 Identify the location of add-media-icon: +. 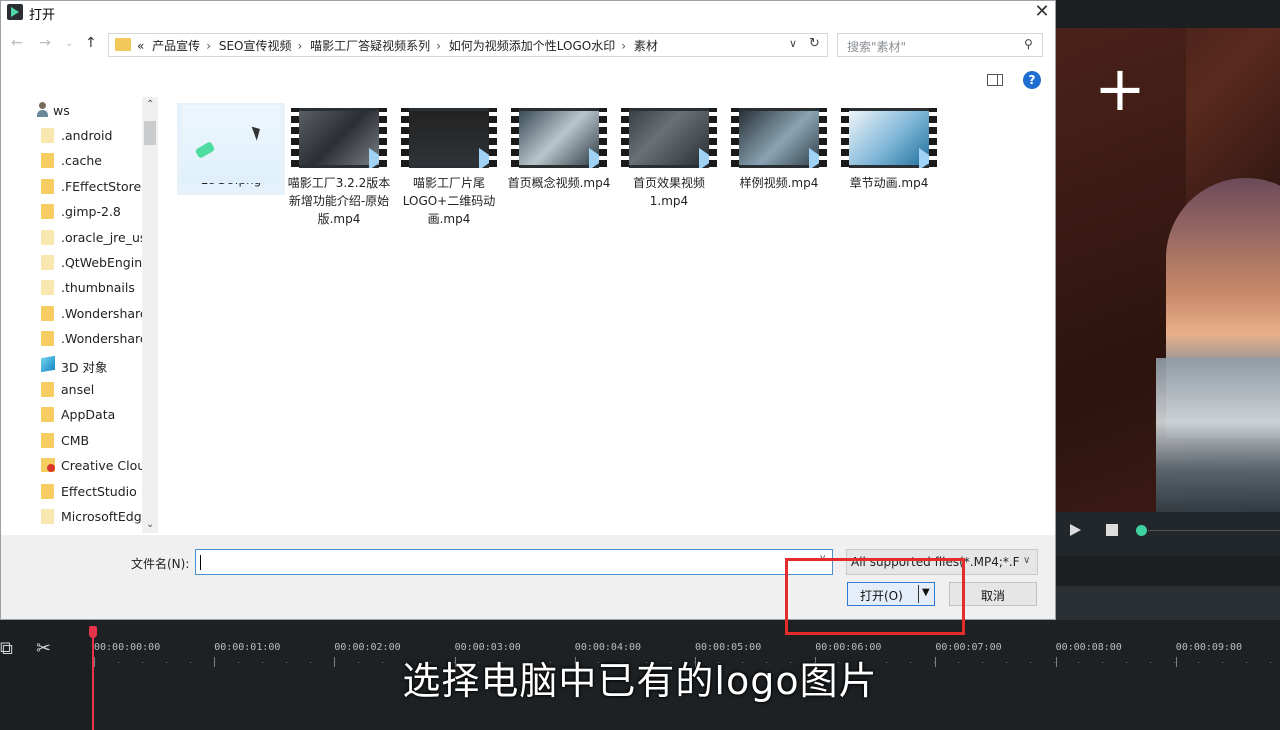
(1120, 89).